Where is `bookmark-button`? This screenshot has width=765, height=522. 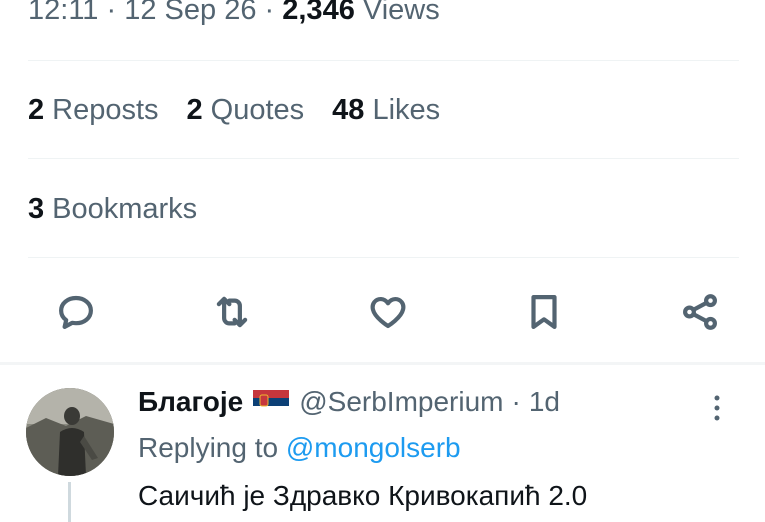
bookmark-button is located at coordinates (544, 312).